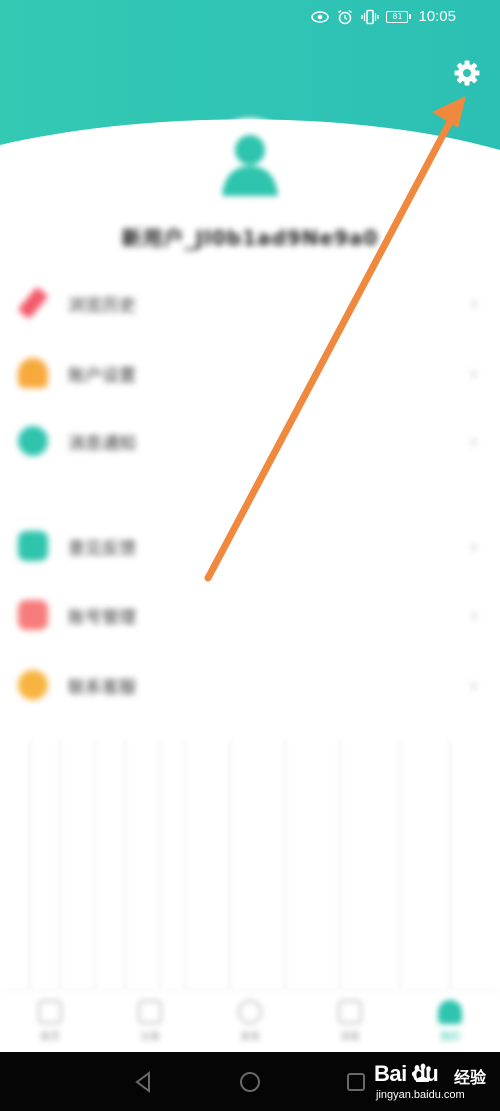 Image resolution: width=500 pixels, height=1111 pixels. Describe the element at coordinates (50, 1012) in the screenshot. I see `home-icon` at that location.